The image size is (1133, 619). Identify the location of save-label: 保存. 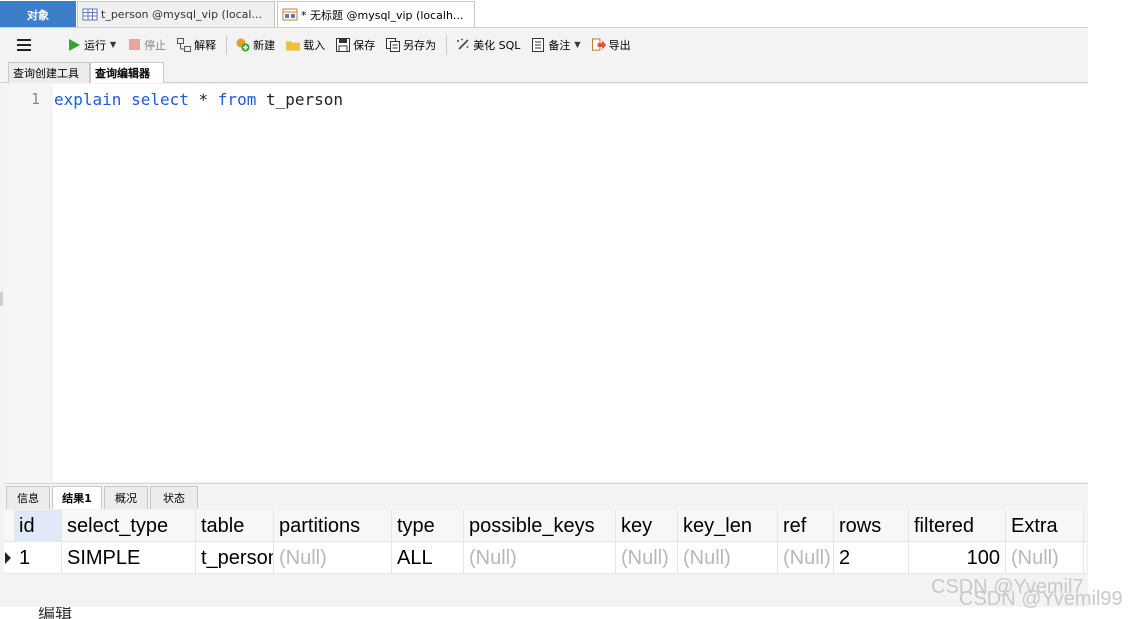
(364, 45).